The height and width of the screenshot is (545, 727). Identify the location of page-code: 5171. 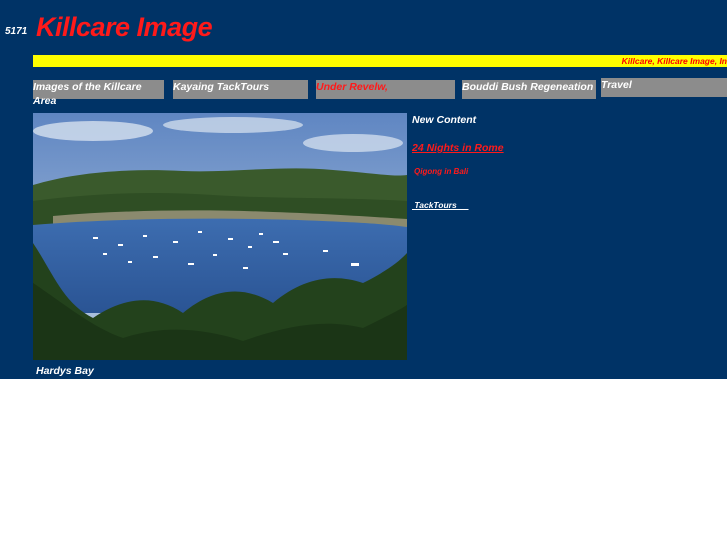
(16, 31).